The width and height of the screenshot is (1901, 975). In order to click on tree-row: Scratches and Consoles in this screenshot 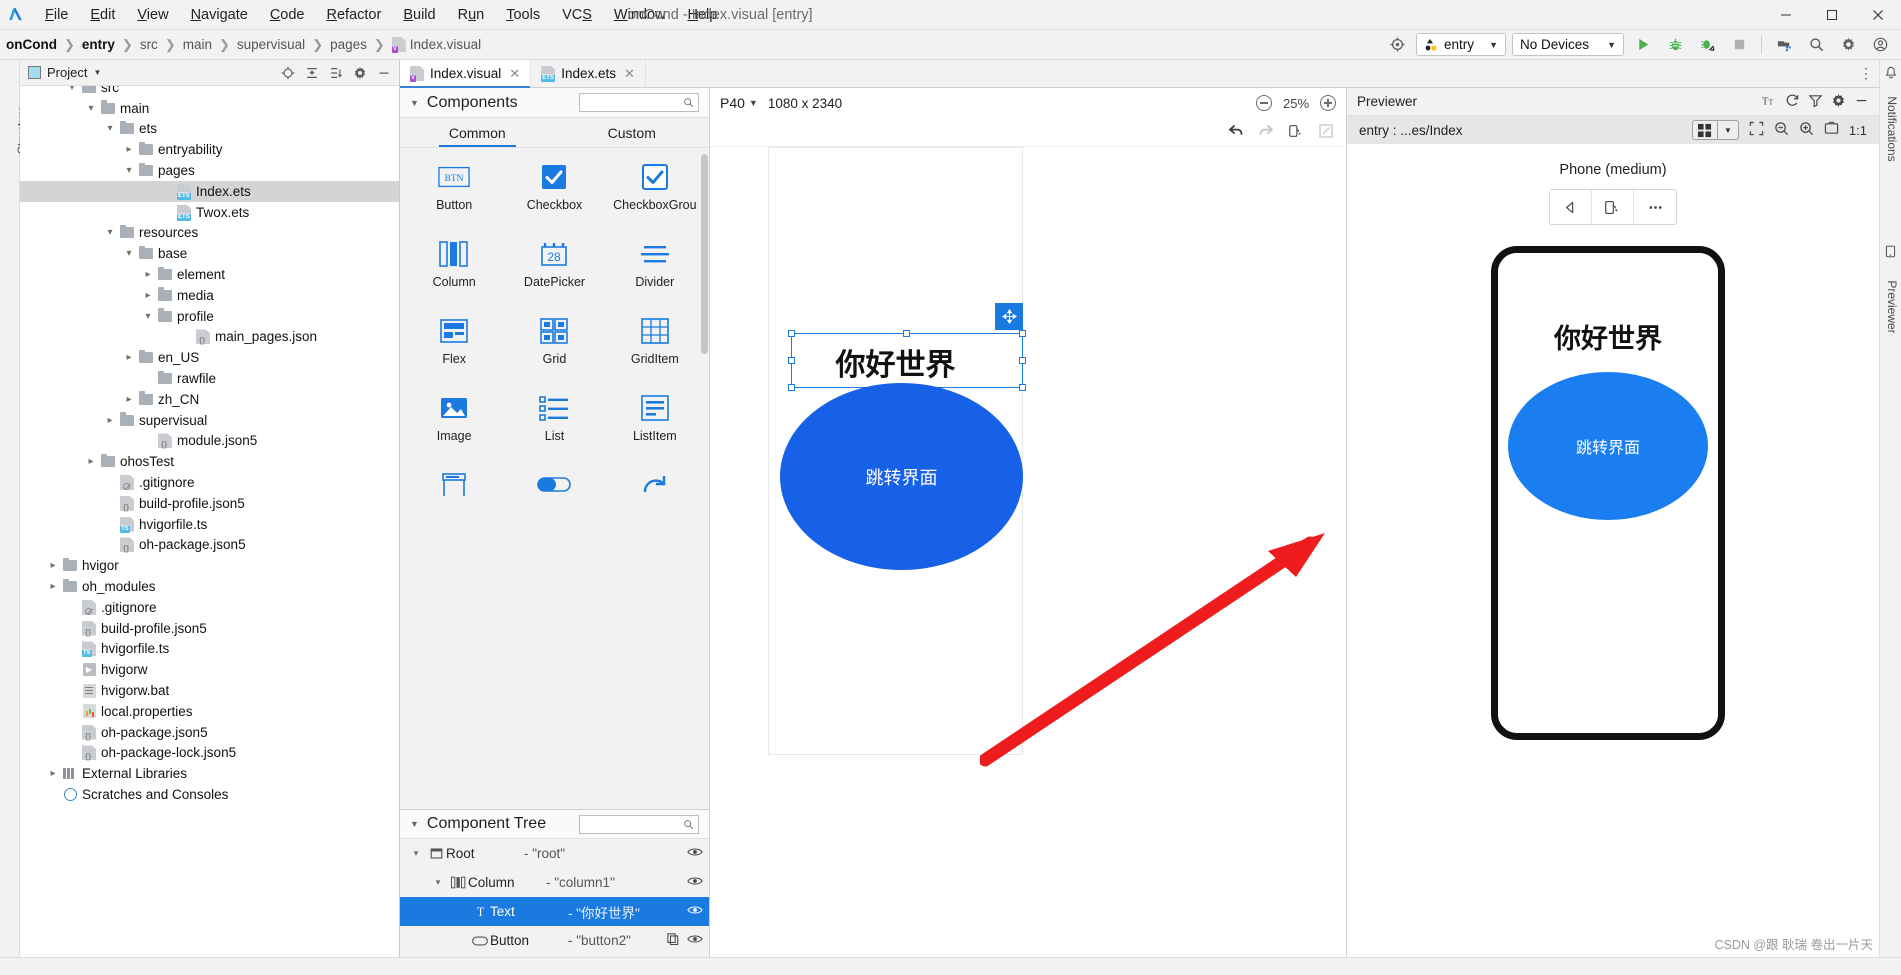, I will do `click(209, 794)`.